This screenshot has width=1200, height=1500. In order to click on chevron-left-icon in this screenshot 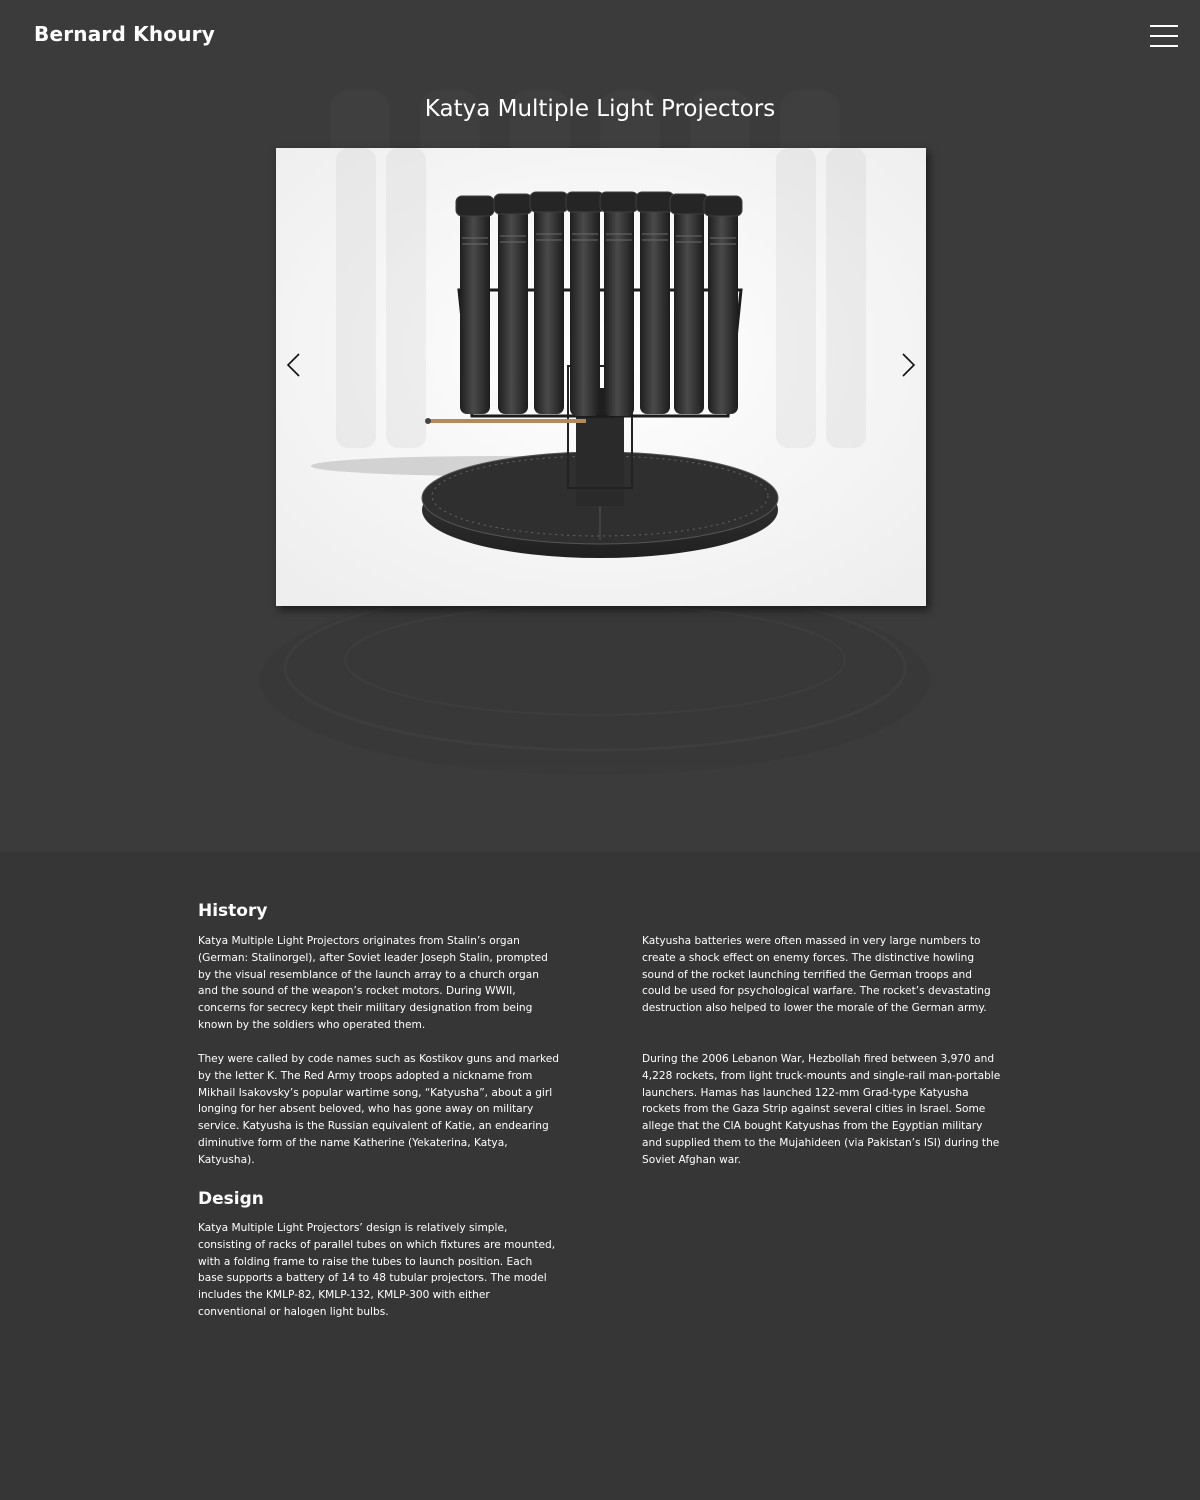, I will do `click(293, 365)`.